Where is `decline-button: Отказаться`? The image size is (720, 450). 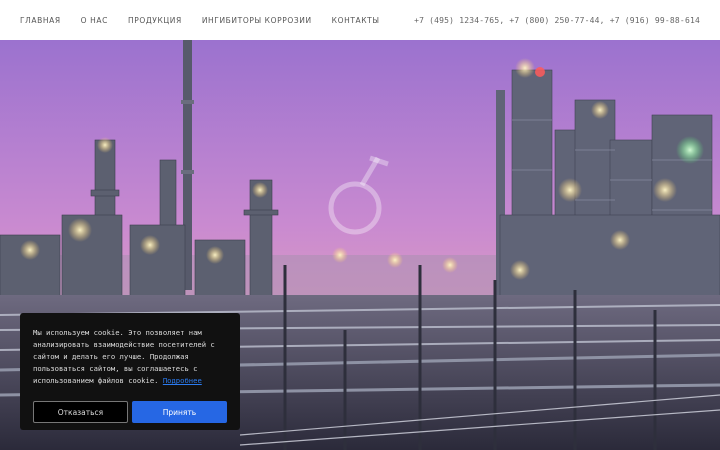
decline-button: Отказаться is located at coordinates (80, 412).